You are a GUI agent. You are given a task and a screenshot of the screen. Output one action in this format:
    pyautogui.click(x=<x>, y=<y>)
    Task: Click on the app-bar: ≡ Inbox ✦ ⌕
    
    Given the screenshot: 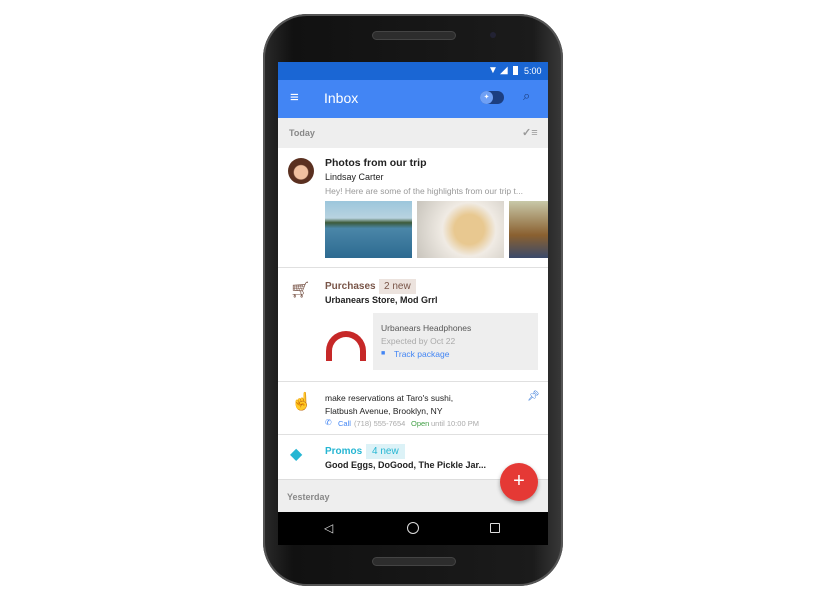 What is the action you would take?
    pyautogui.click(x=413, y=99)
    